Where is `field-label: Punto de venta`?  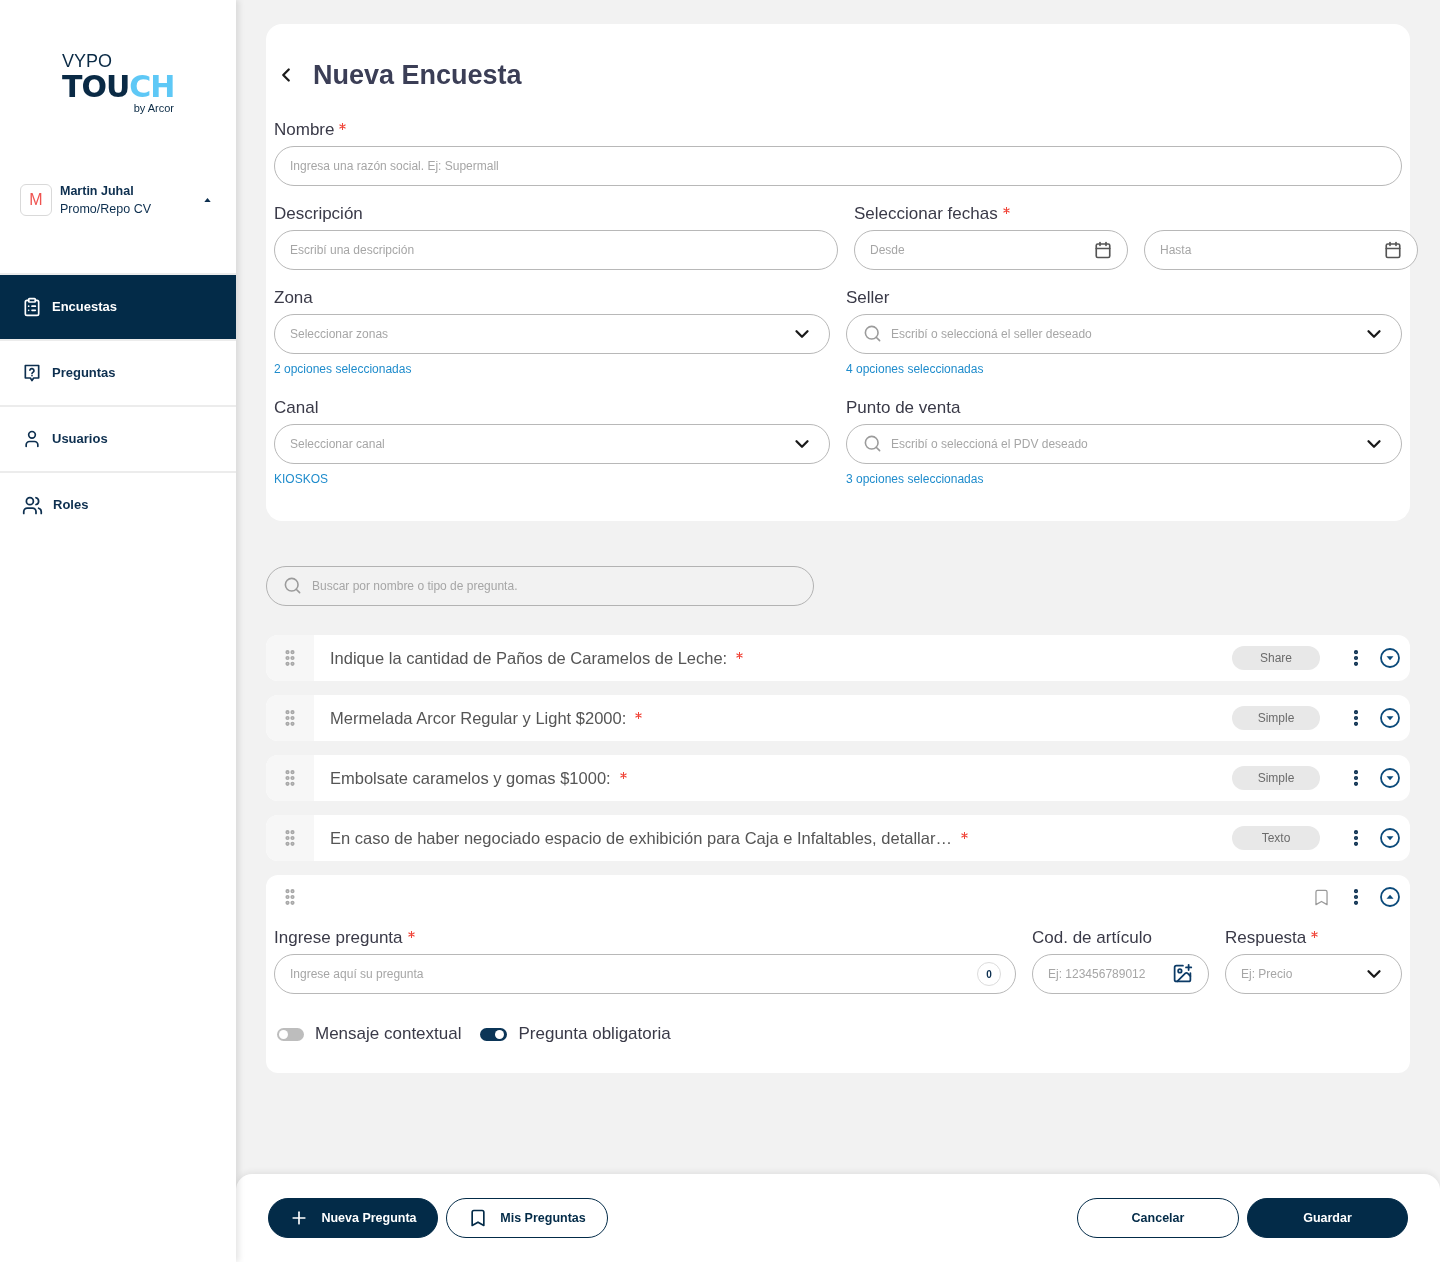
field-label: Punto de venta is located at coordinates (903, 408).